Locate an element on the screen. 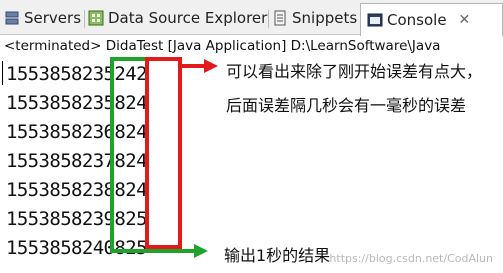 The height and width of the screenshot is (273, 503). red-highlight-box is located at coordinates (163, 153).